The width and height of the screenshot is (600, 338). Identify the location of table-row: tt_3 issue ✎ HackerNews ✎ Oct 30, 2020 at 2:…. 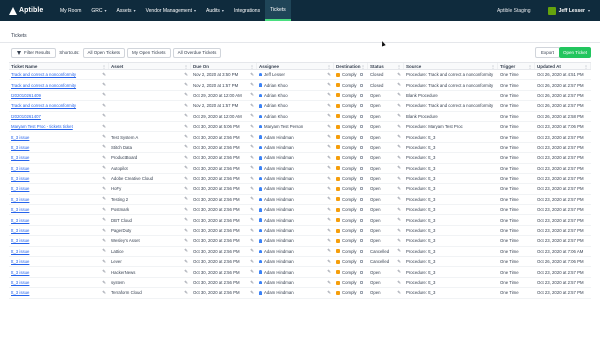
(300, 272).